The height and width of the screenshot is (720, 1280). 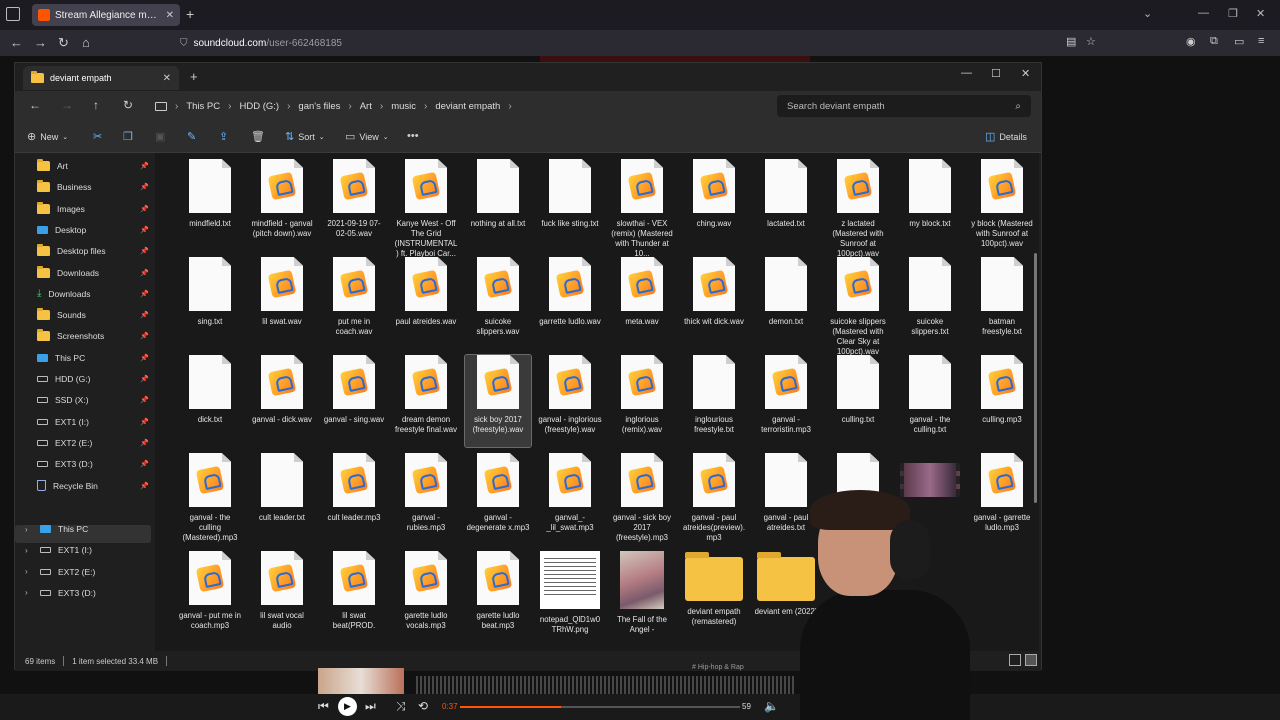 What do you see at coordinates (1233, 13) in the screenshot?
I see `maximize-icon: ❐` at bounding box center [1233, 13].